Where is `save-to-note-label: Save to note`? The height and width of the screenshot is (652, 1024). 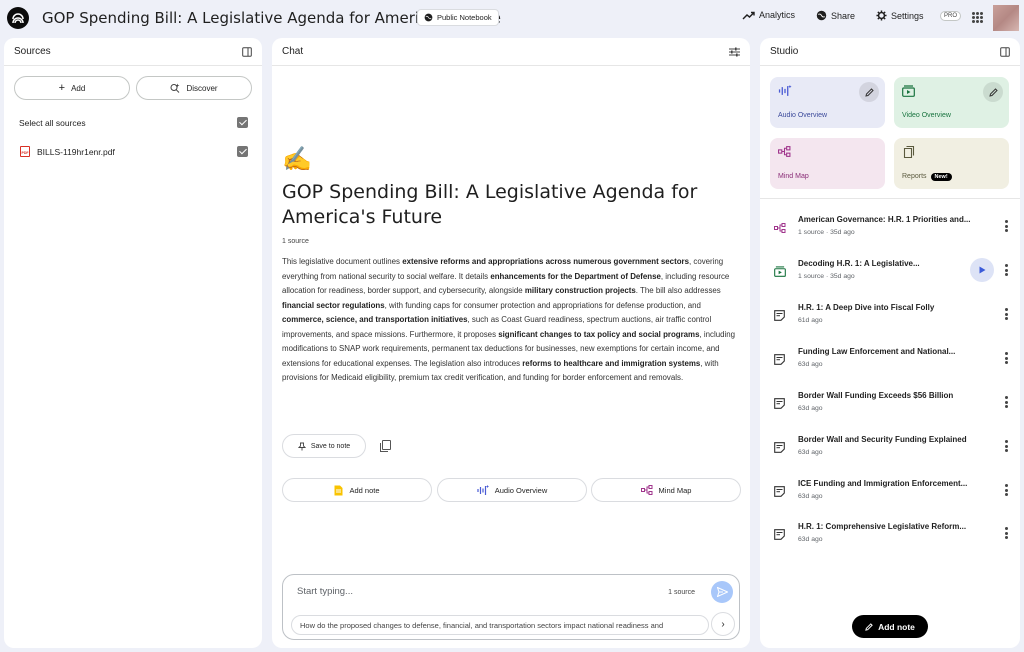 save-to-note-label: Save to note is located at coordinates (330, 446).